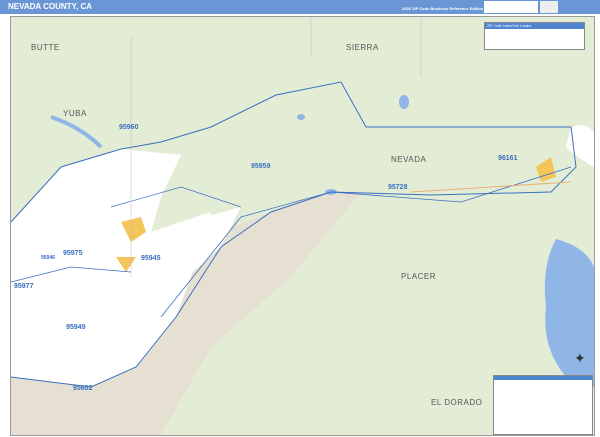 The height and width of the screenshot is (437, 600). What do you see at coordinates (75, 113) in the screenshot?
I see `county-label-yuba: YUBA` at bounding box center [75, 113].